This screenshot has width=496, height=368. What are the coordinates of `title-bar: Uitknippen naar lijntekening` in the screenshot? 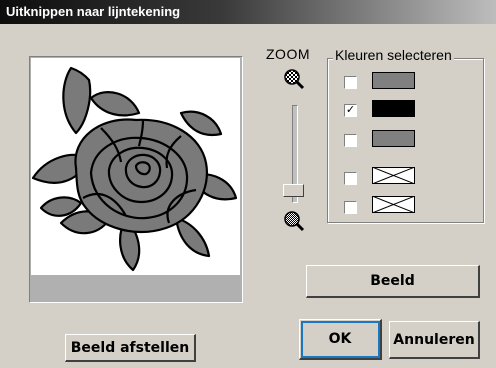 It's located at (248, 12).